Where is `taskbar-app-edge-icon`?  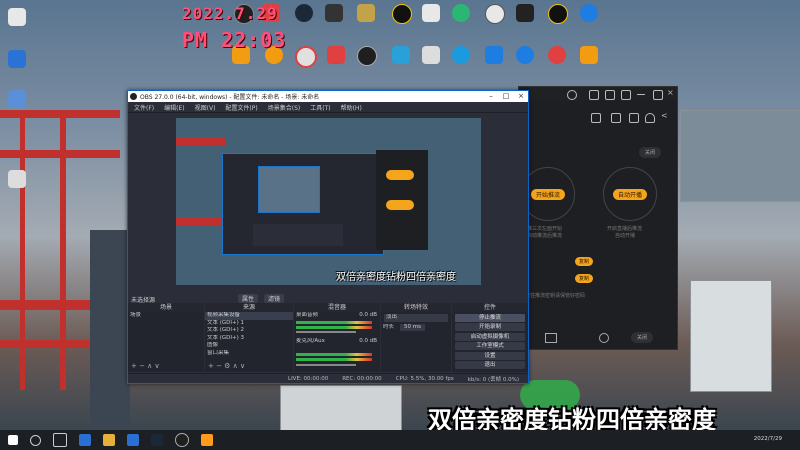
taskbar-app-edge-icon is located at coordinates (85, 440).